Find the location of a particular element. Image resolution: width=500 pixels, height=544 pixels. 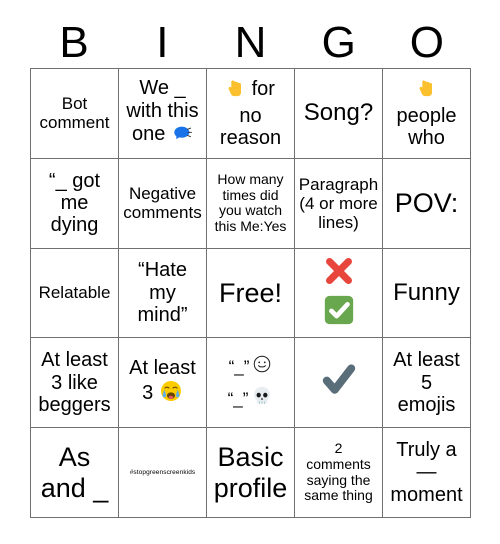

bingo-cell-n4: “_” “_” is located at coordinates (251, 383).